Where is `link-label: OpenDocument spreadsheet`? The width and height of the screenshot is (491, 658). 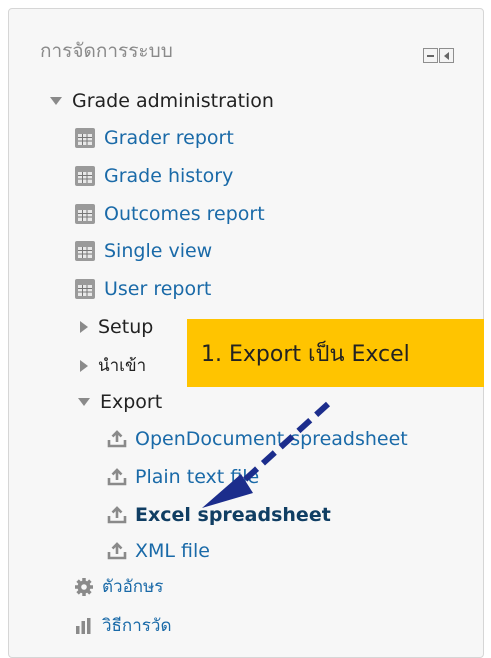 link-label: OpenDocument spreadsheet is located at coordinates (271, 439).